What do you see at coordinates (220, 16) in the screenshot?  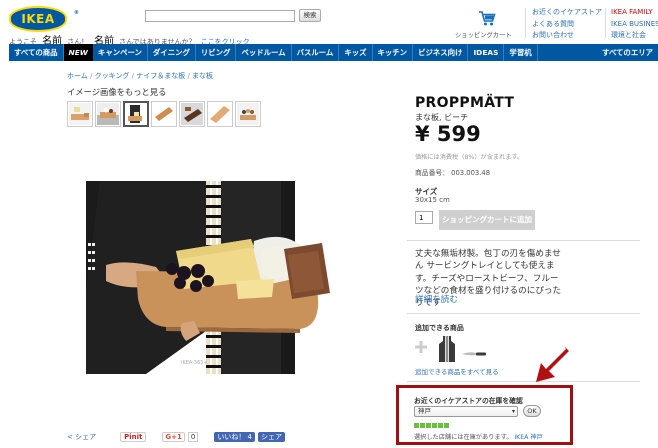 I see `search-input` at bounding box center [220, 16].